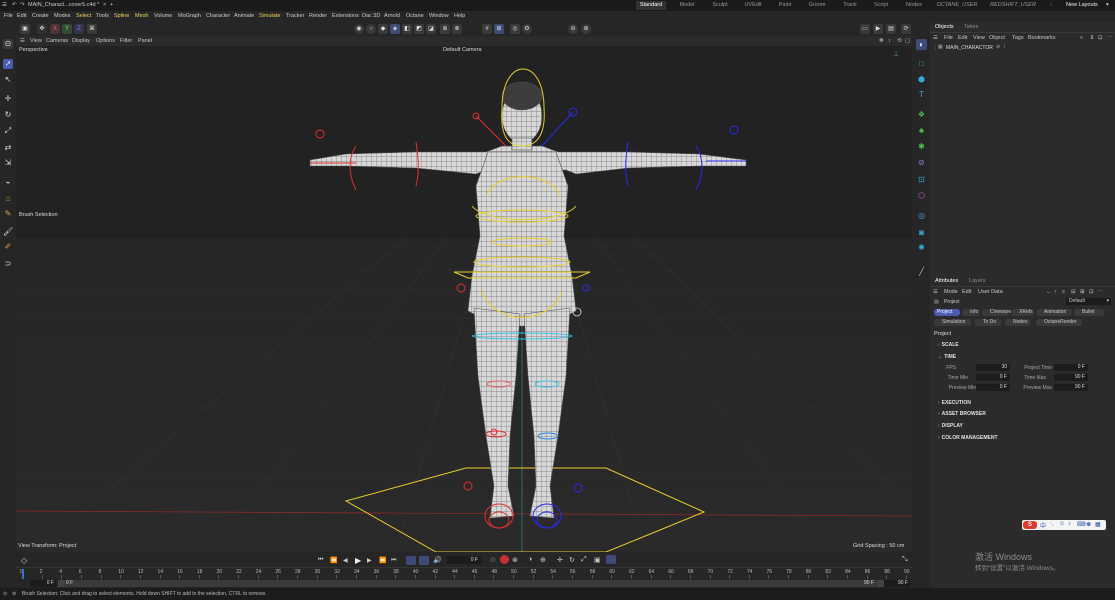  I want to click on brush-selection-icon: ➚, so click(8, 64).